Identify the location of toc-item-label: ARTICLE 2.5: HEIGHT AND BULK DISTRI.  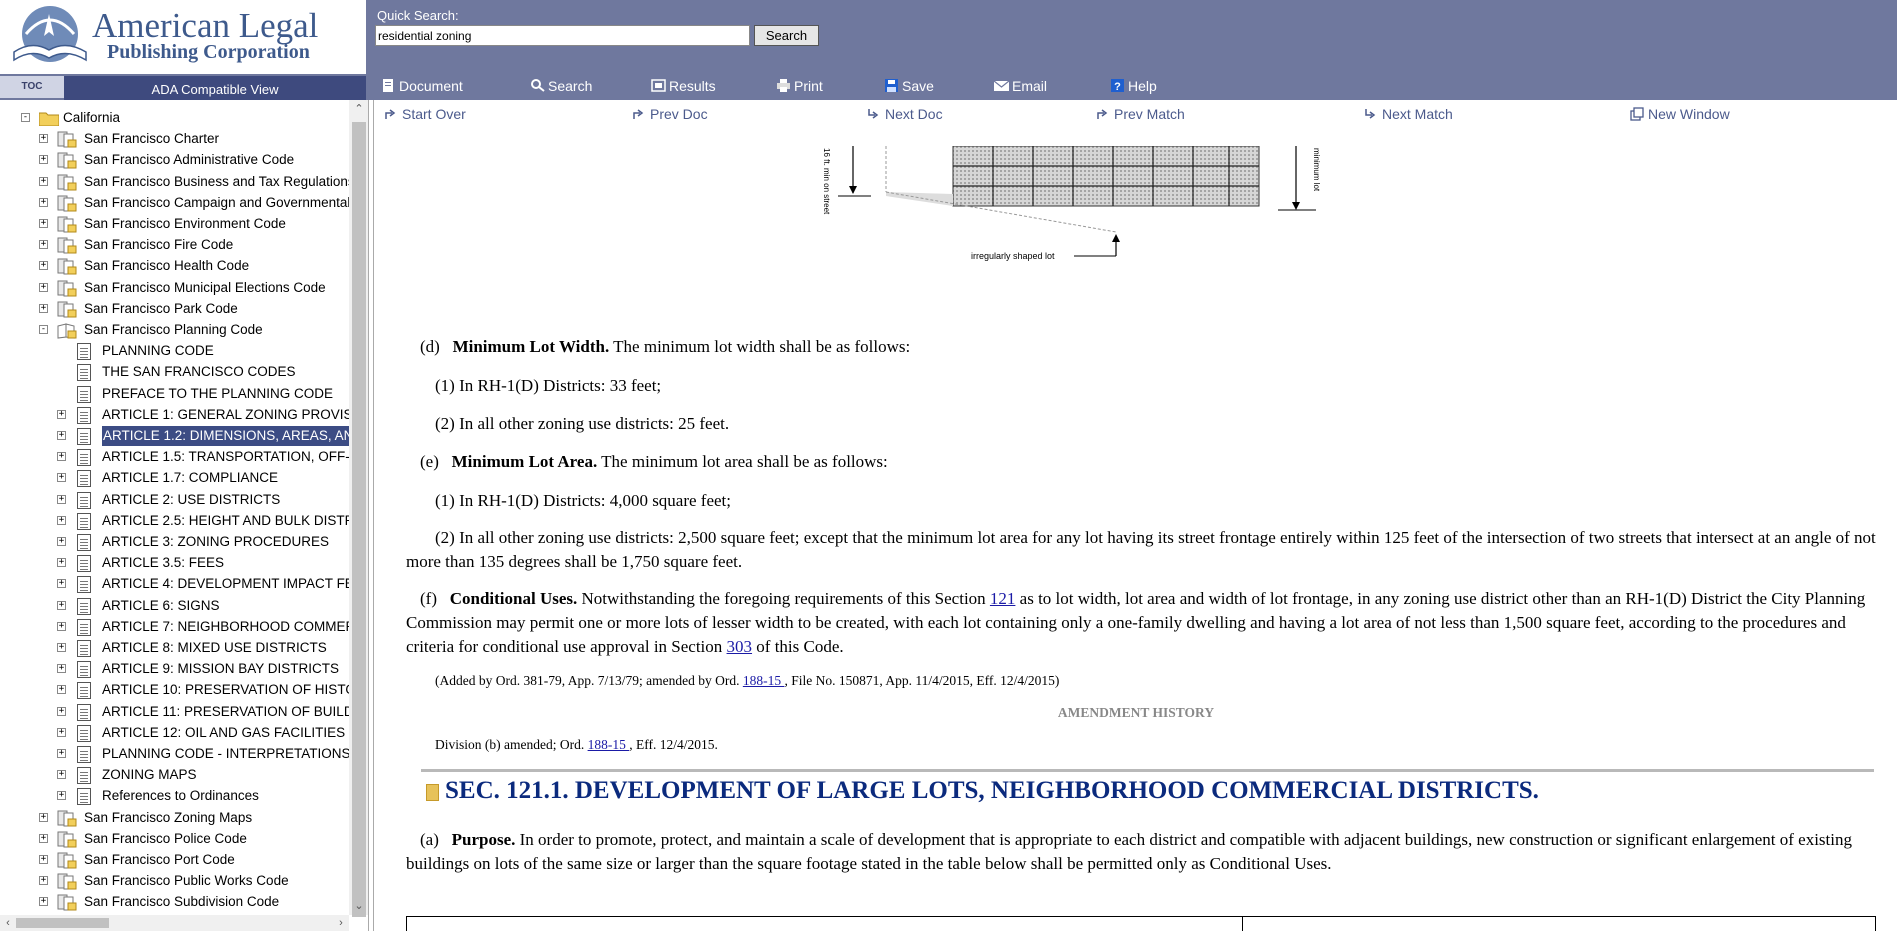
(230, 521).